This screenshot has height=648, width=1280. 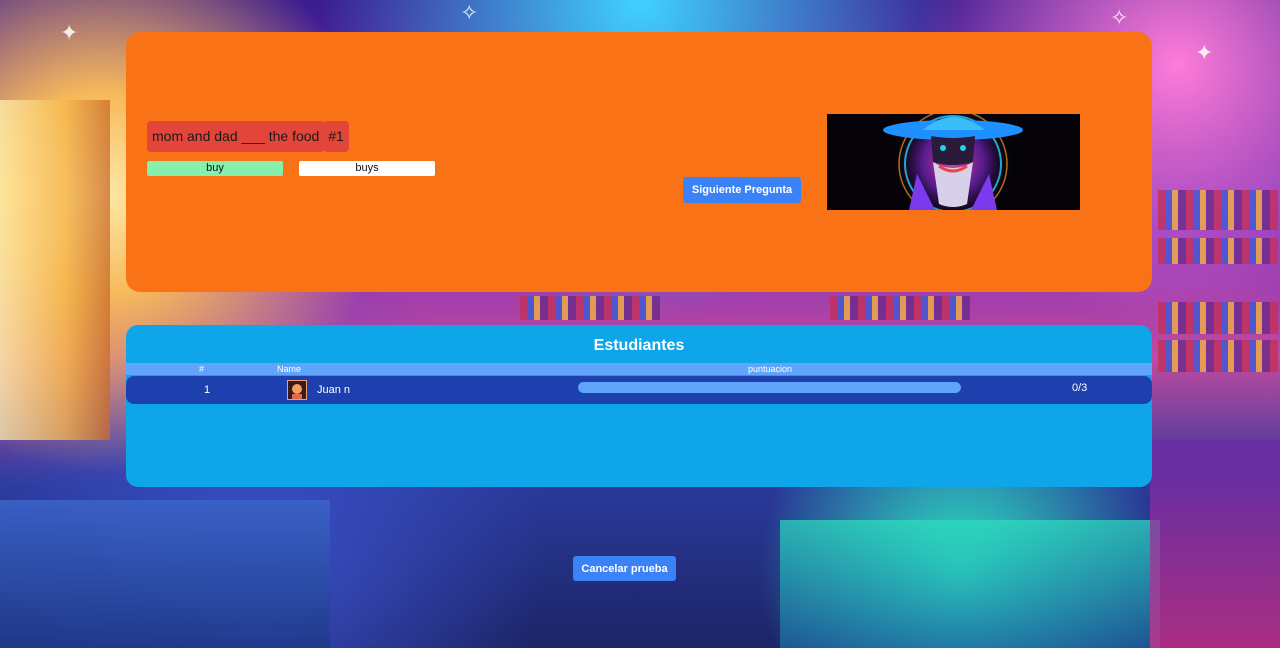 What do you see at coordinates (742, 190) in the screenshot?
I see `next-question-button: Siguiente Pregunta` at bounding box center [742, 190].